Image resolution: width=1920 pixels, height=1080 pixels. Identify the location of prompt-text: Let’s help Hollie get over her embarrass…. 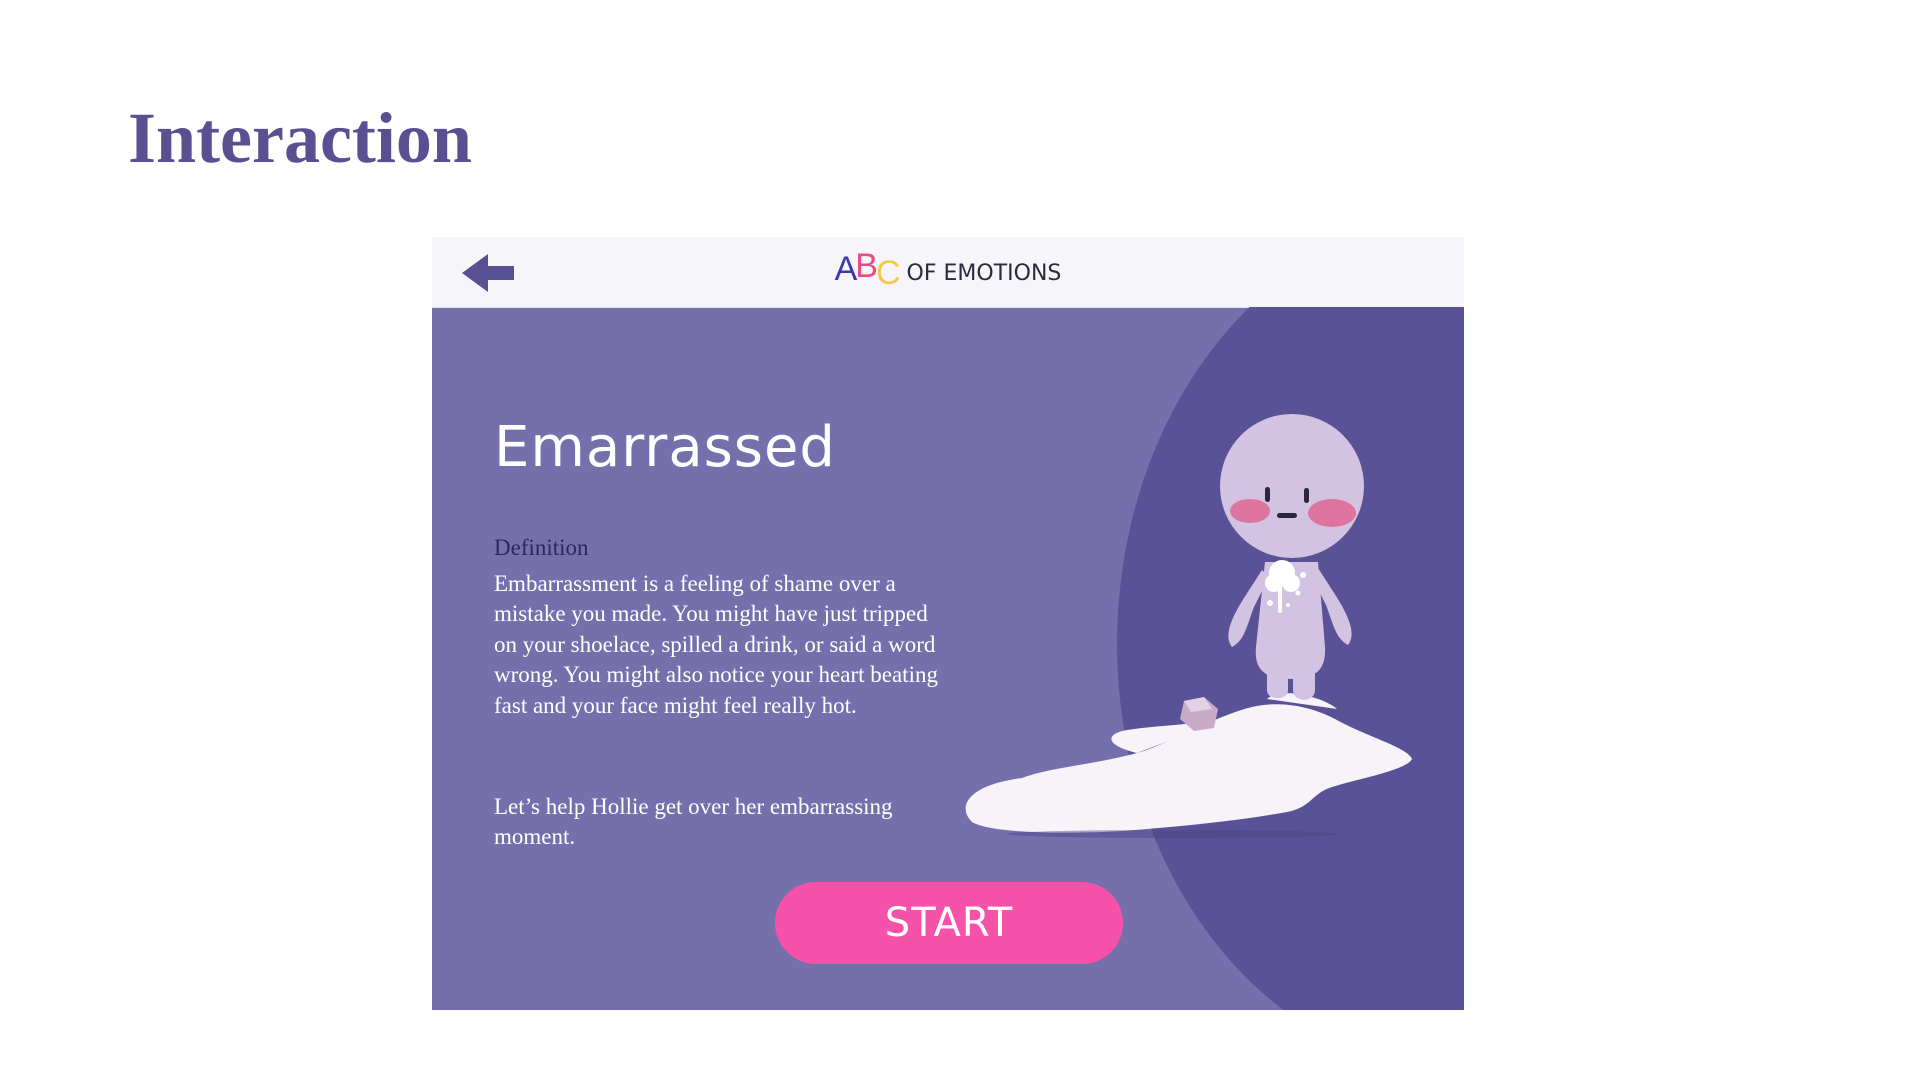
(693, 822).